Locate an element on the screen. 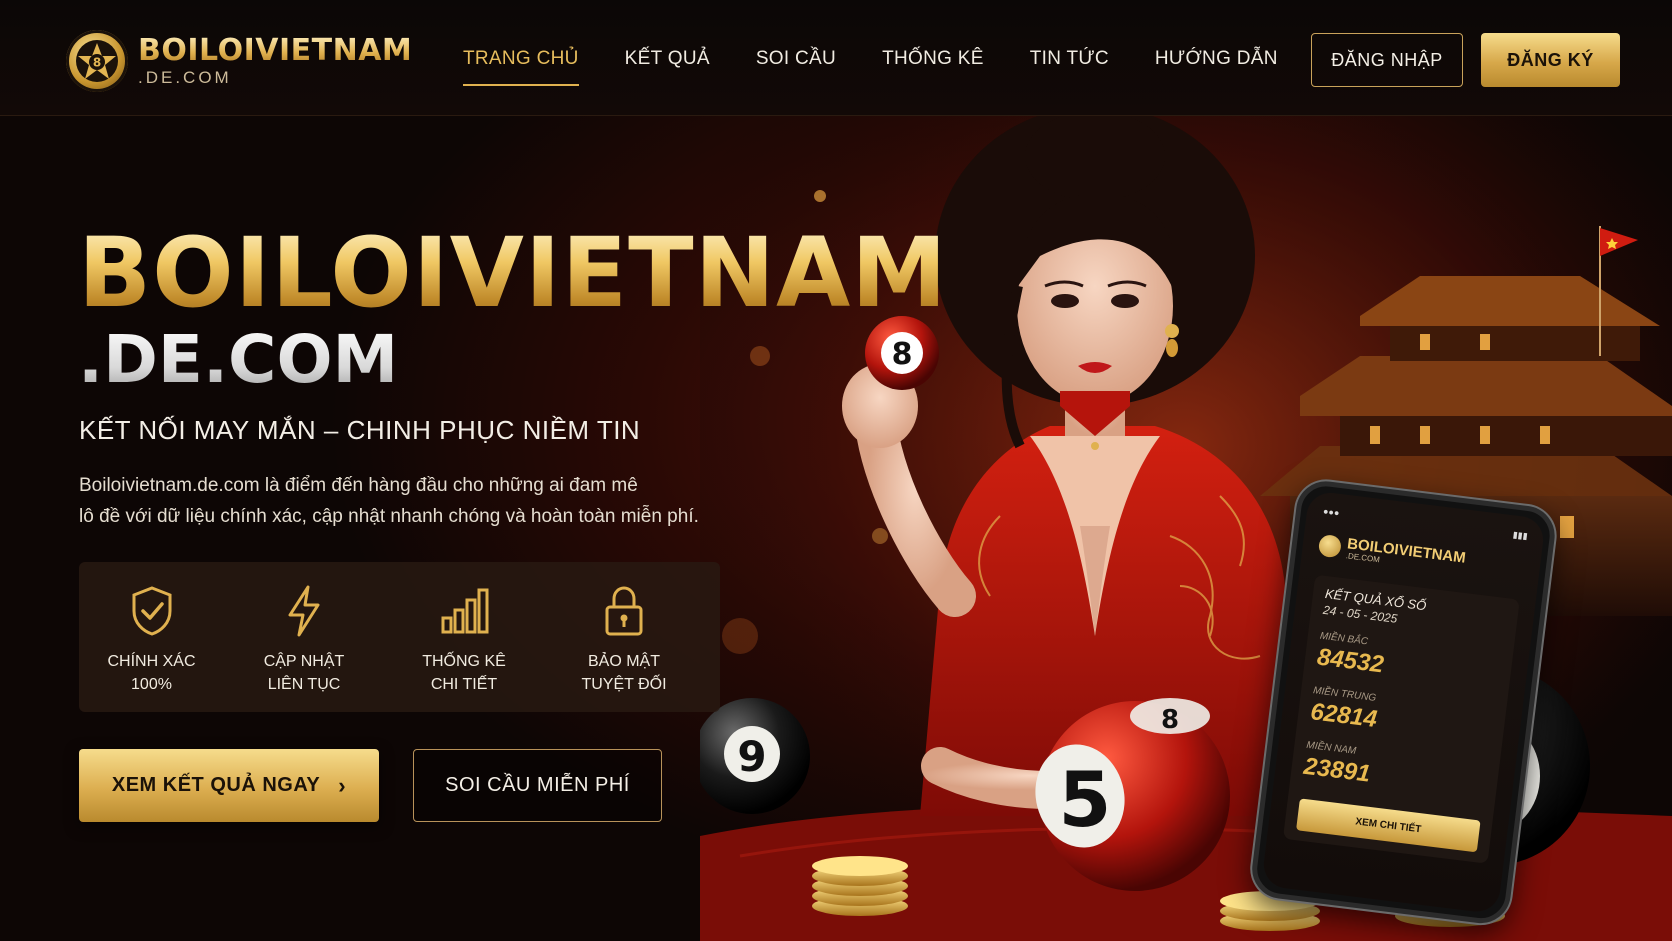  lock-icon is located at coordinates (624, 611).